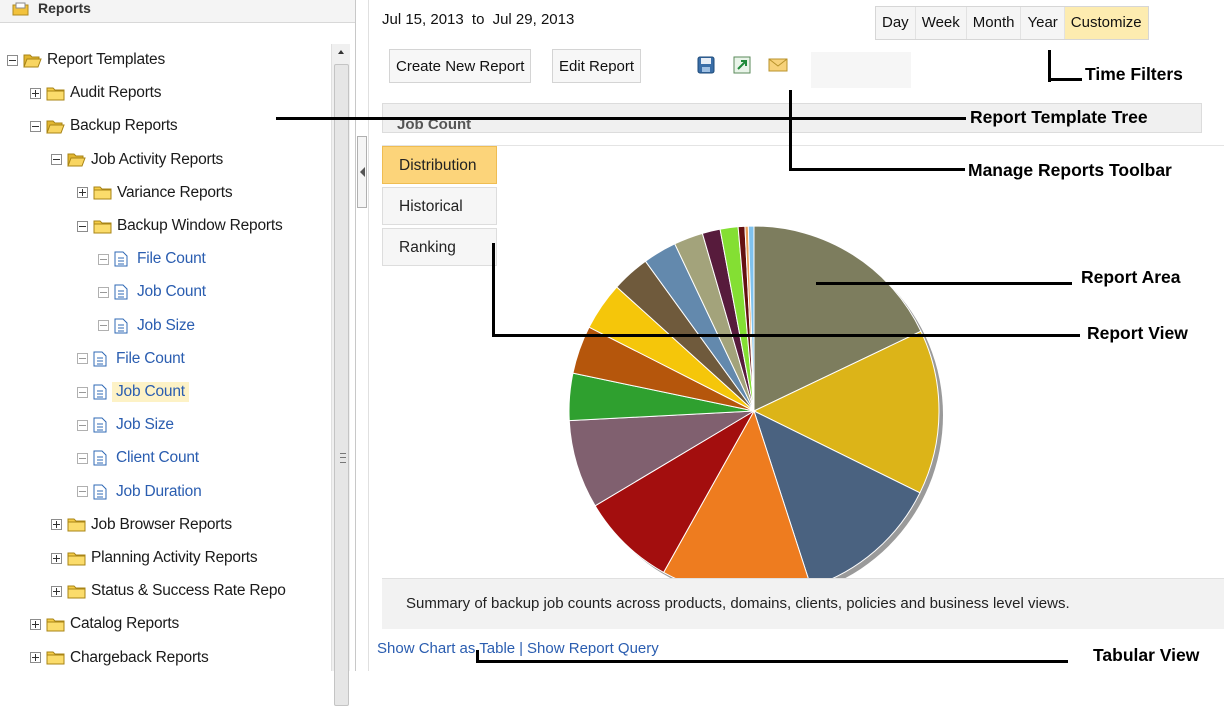 The width and height of the screenshot is (1224, 706). Describe the element at coordinates (533, 19) in the screenshot. I see `date-to: Jul 29, 2013` at that location.